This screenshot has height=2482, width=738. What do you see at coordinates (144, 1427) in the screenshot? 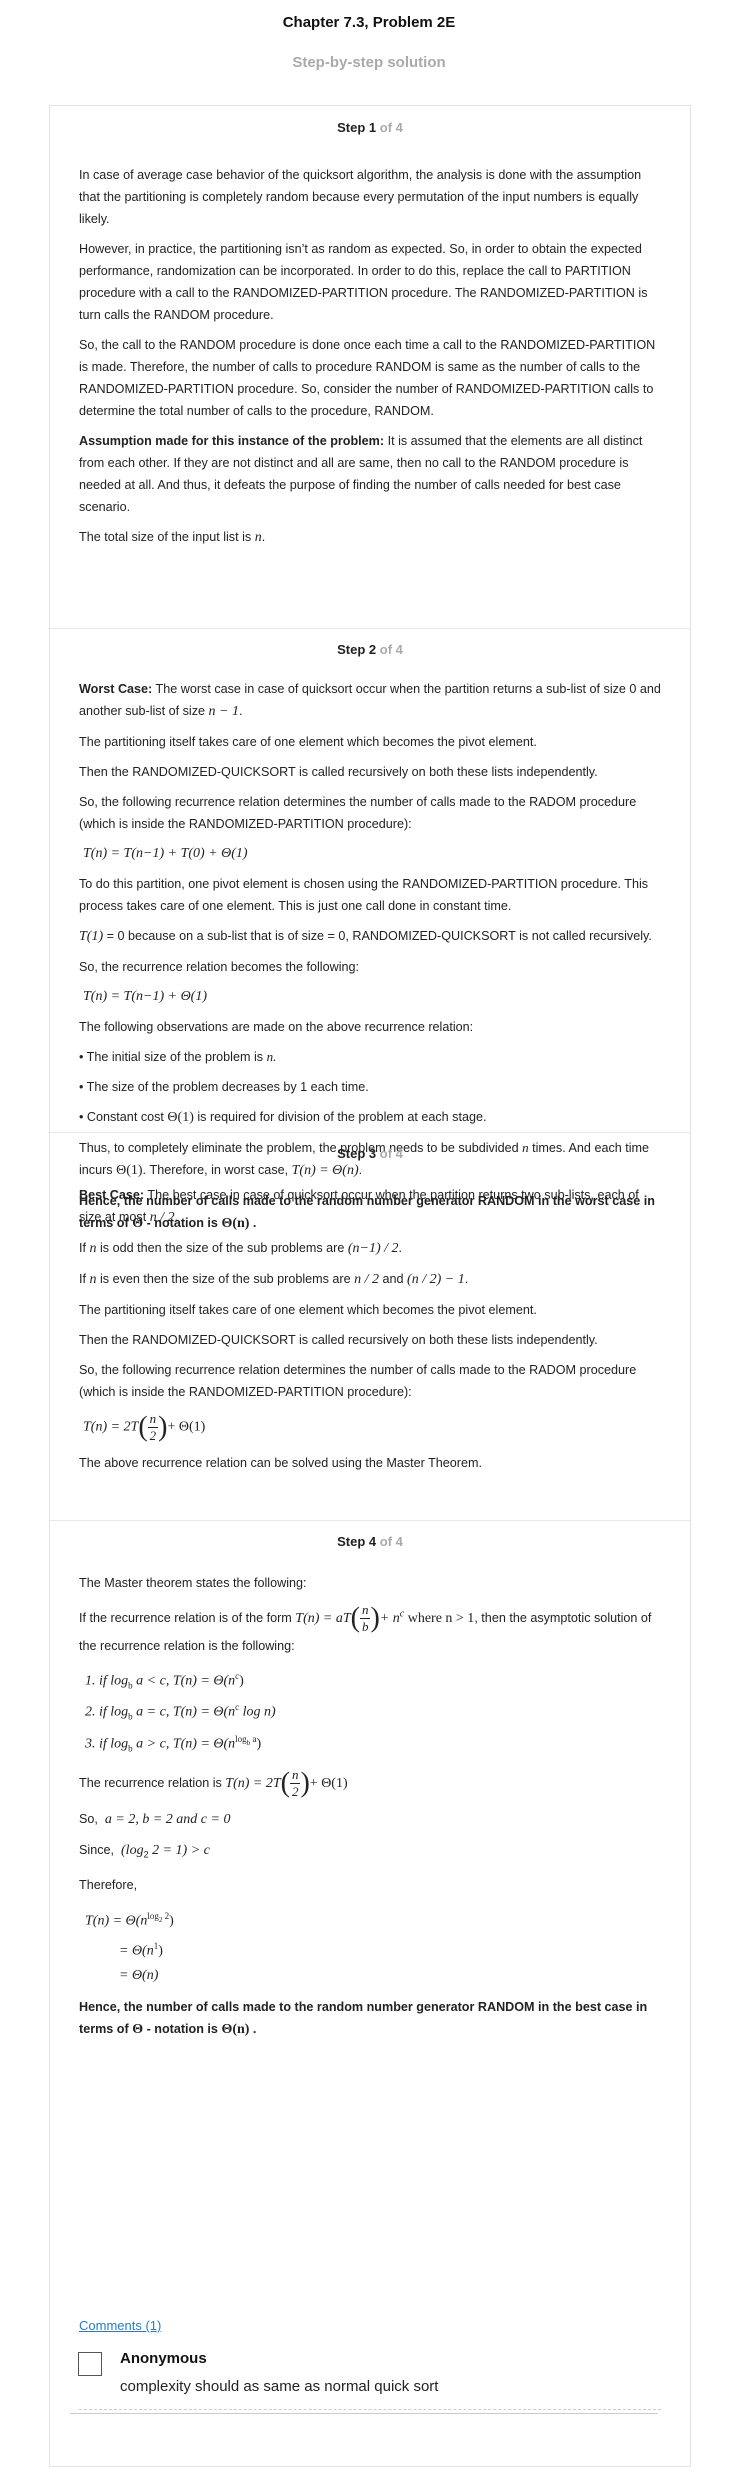
I see `recurrence-equation: T(n) = 2T(n 2)+ Θ(1)` at bounding box center [144, 1427].